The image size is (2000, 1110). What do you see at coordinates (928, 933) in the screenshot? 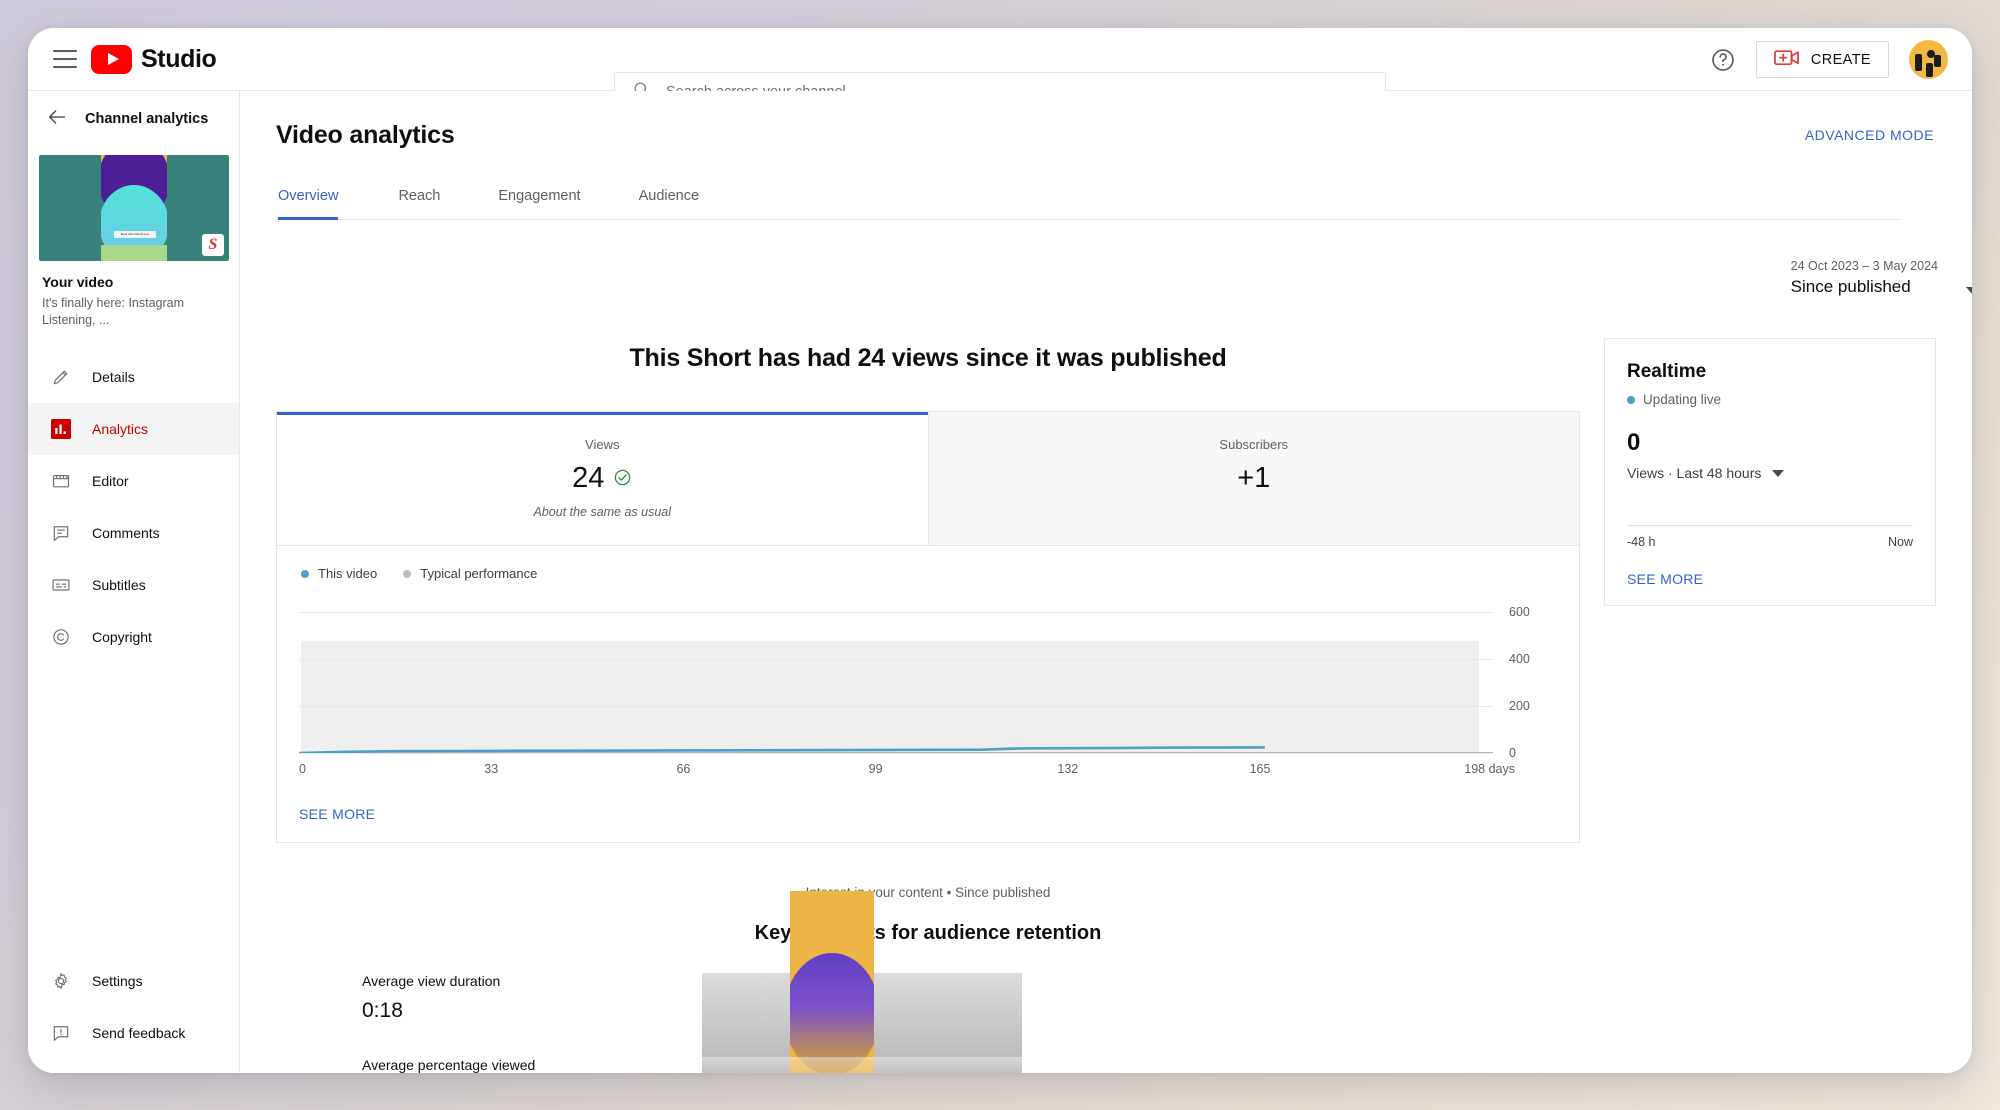
I see `key-moments-title: Key moments for audience retention` at bounding box center [928, 933].